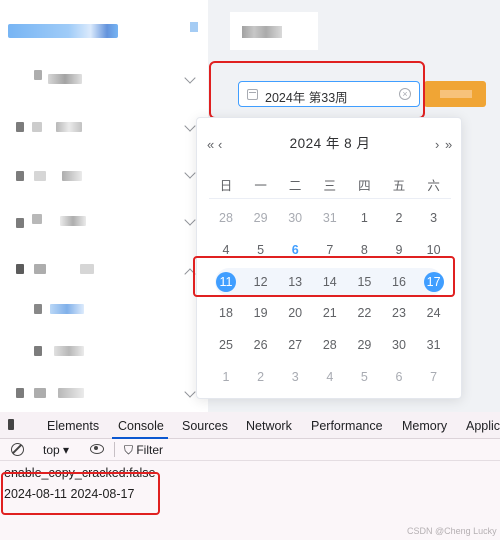 The image size is (500, 540). I want to click on day-number: 20, so click(295, 313).